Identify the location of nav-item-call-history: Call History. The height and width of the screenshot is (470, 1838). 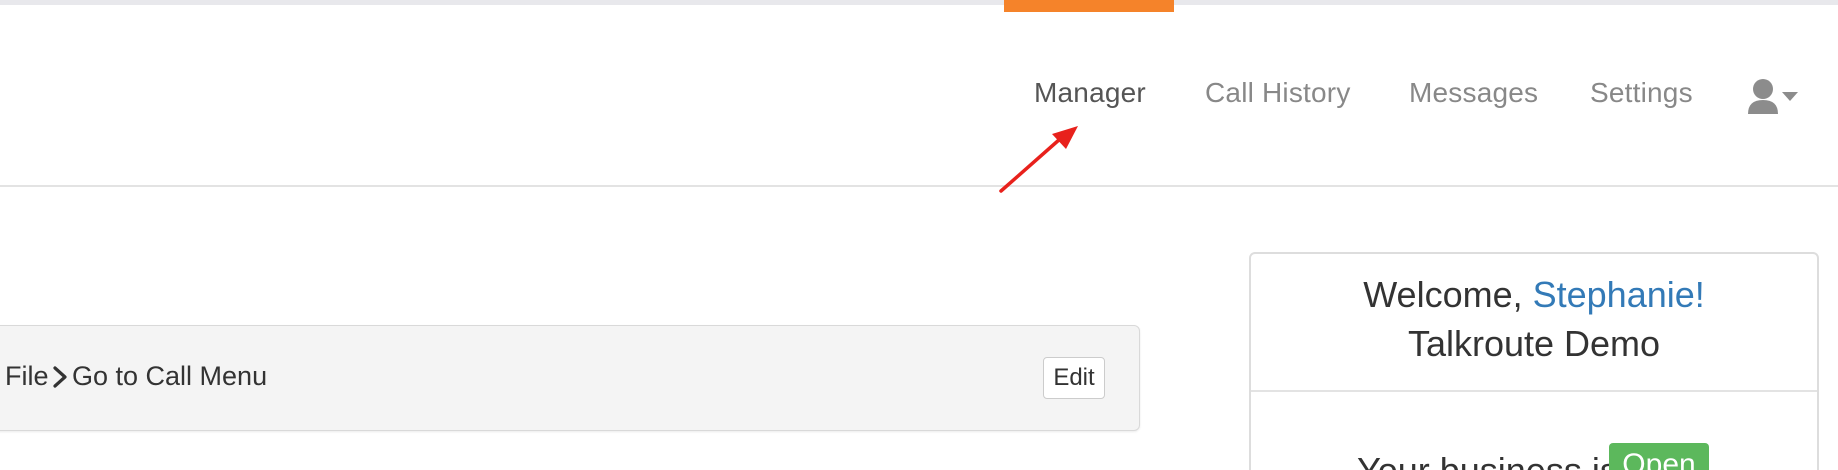
(1278, 93).